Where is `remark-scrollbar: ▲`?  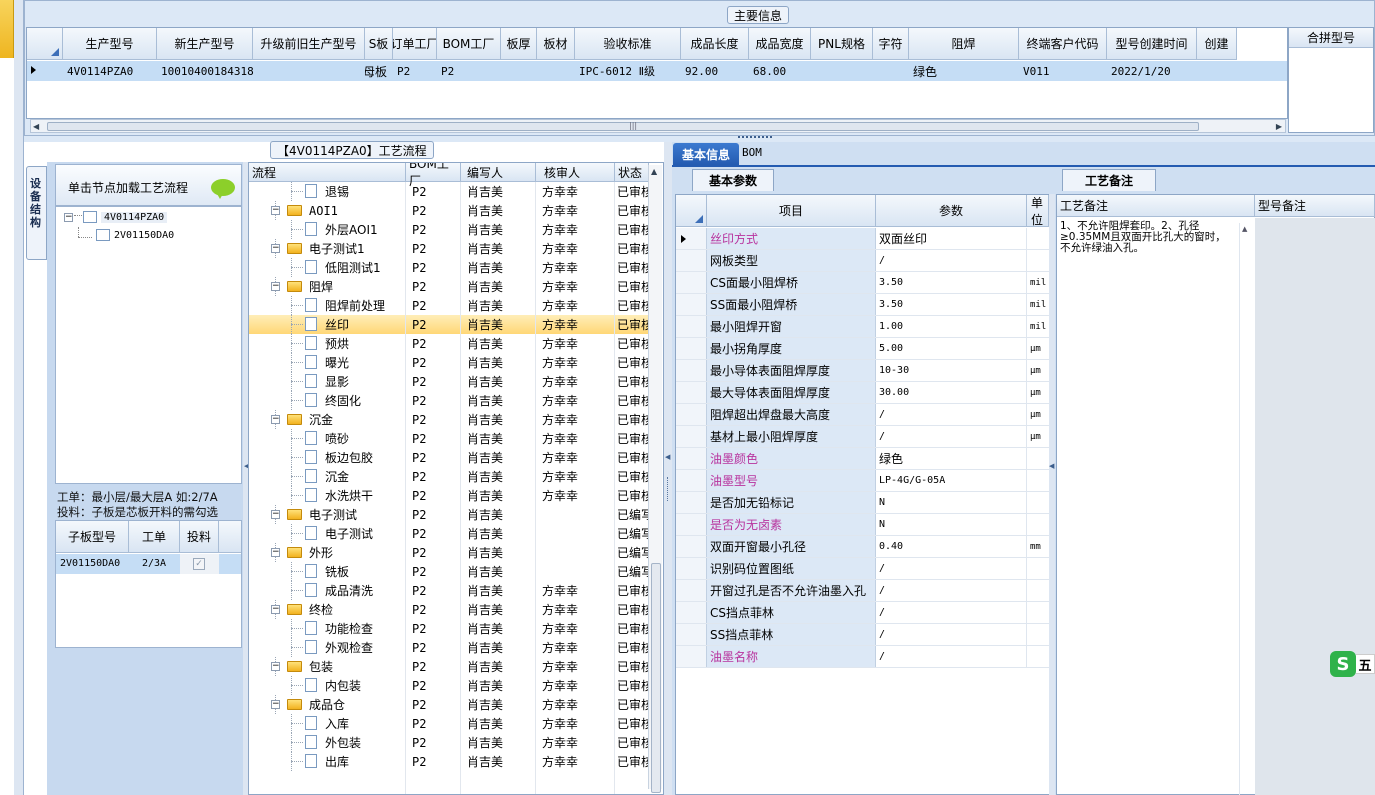 remark-scrollbar: ▲ is located at coordinates (1245, 509).